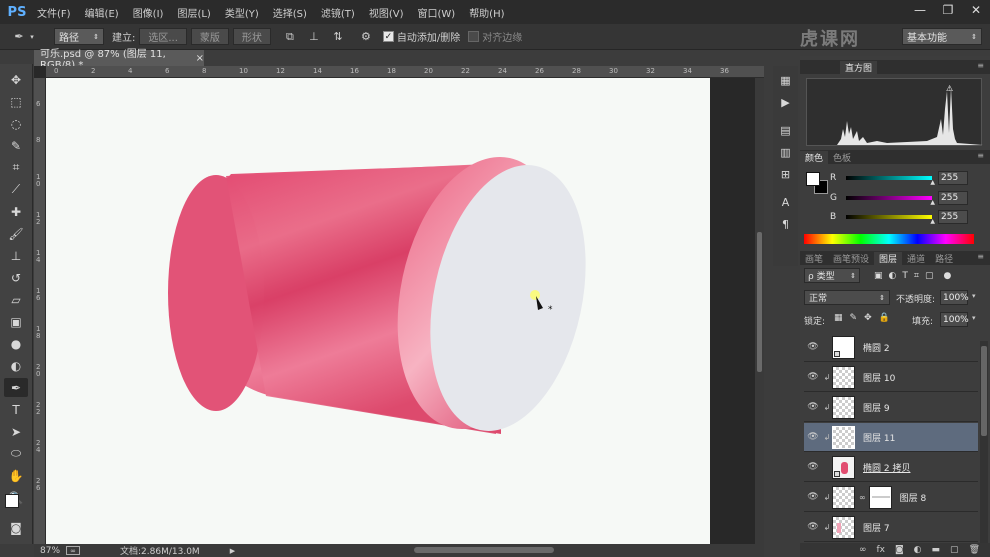 The image size is (990, 557). What do you see at coordinates (954, 297) in the screenshot?
I see `opacity-input: 100%` at bounding box center [954, 297].